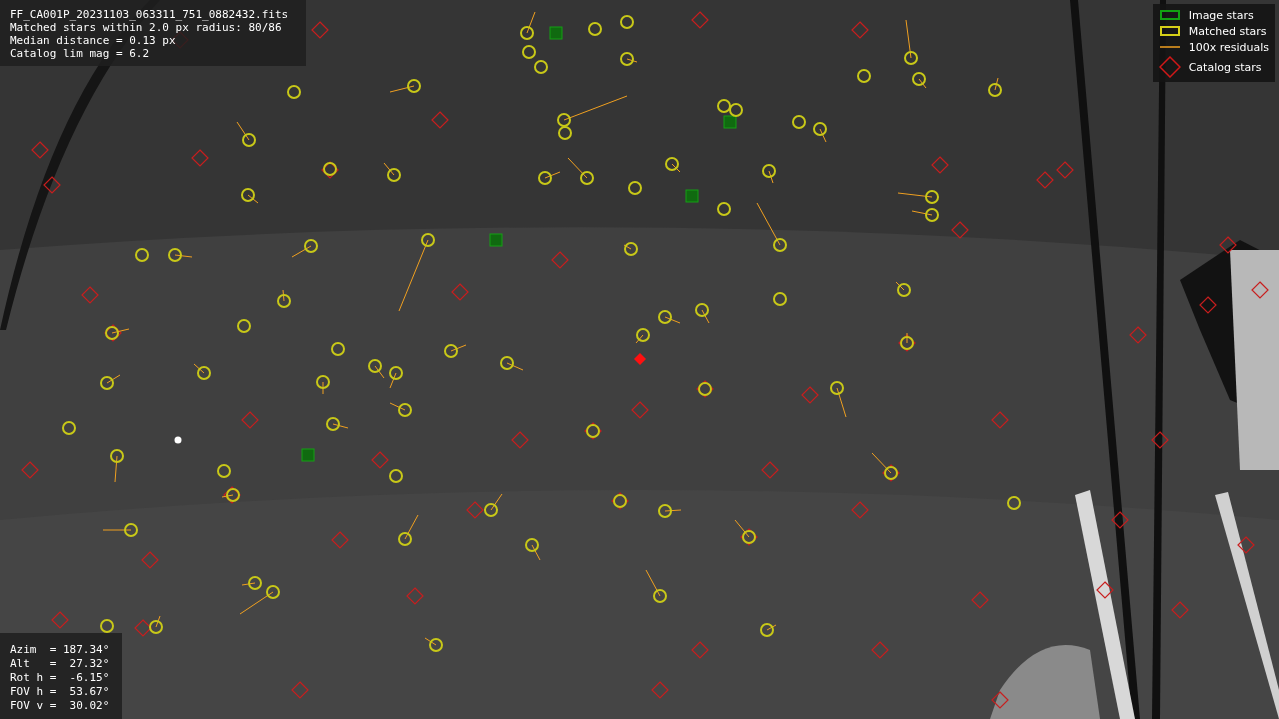  I want to click on pointing-line: Azim = 187.34°, so click(60, 650).